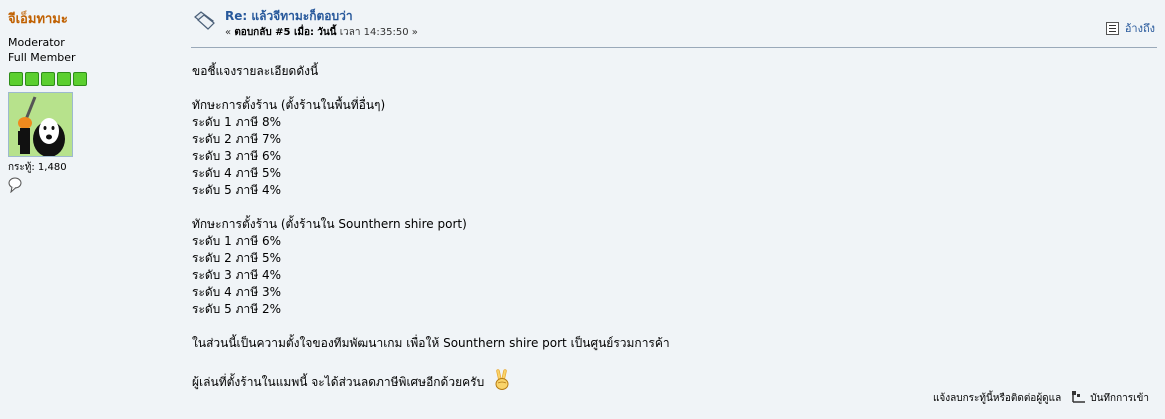  I want to click on body-intro: ขอชี้แจงรายละเอียดดังนี้, so click(255, 71).